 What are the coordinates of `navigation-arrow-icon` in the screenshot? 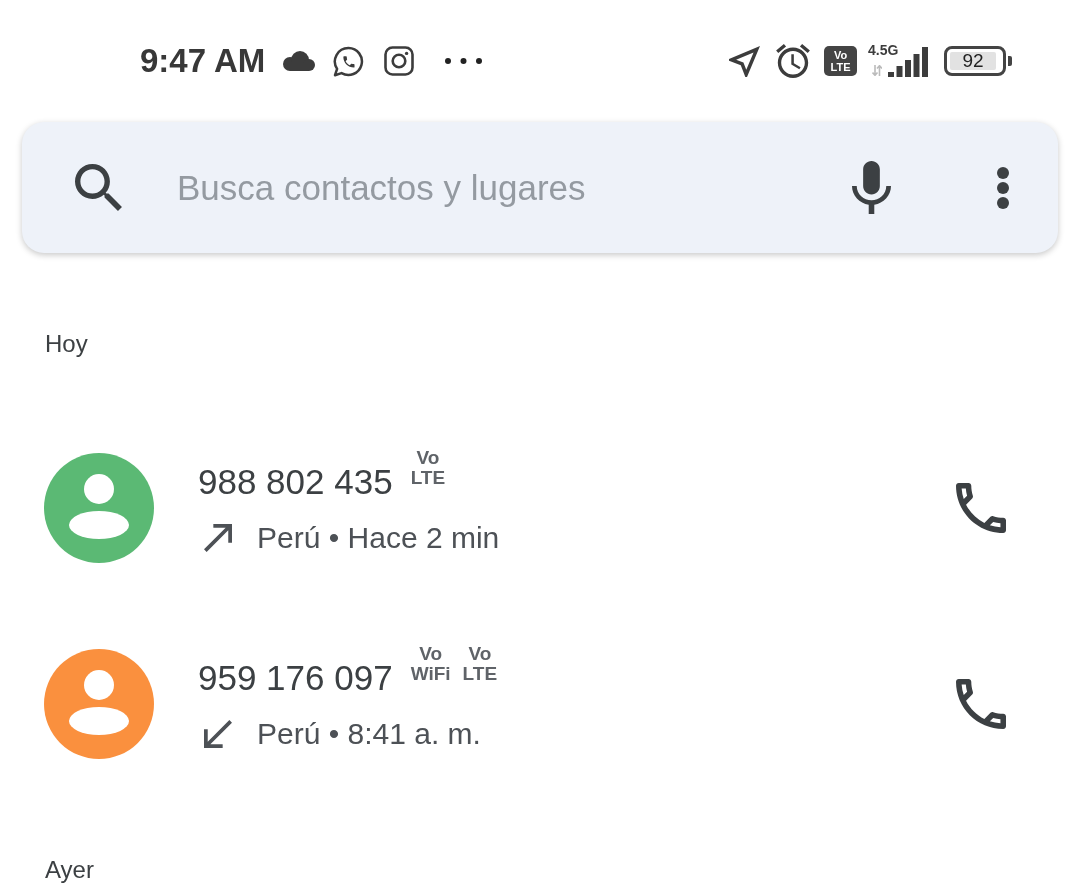 It's located at (744, 61).